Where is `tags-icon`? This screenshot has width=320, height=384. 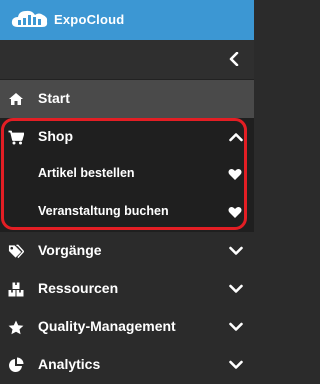 tags-icon is located at coordinates (16, 251).